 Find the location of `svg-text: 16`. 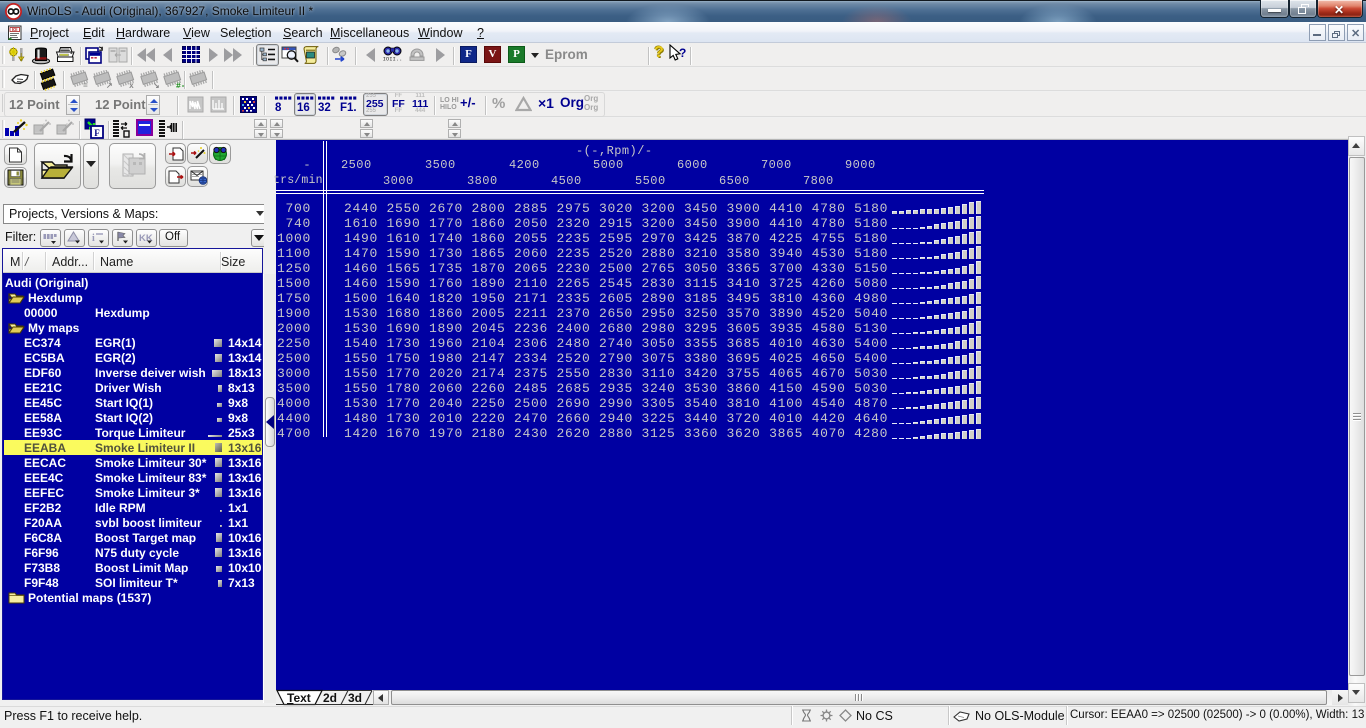

svg-text: 16 is located at coordinates (303, 108).